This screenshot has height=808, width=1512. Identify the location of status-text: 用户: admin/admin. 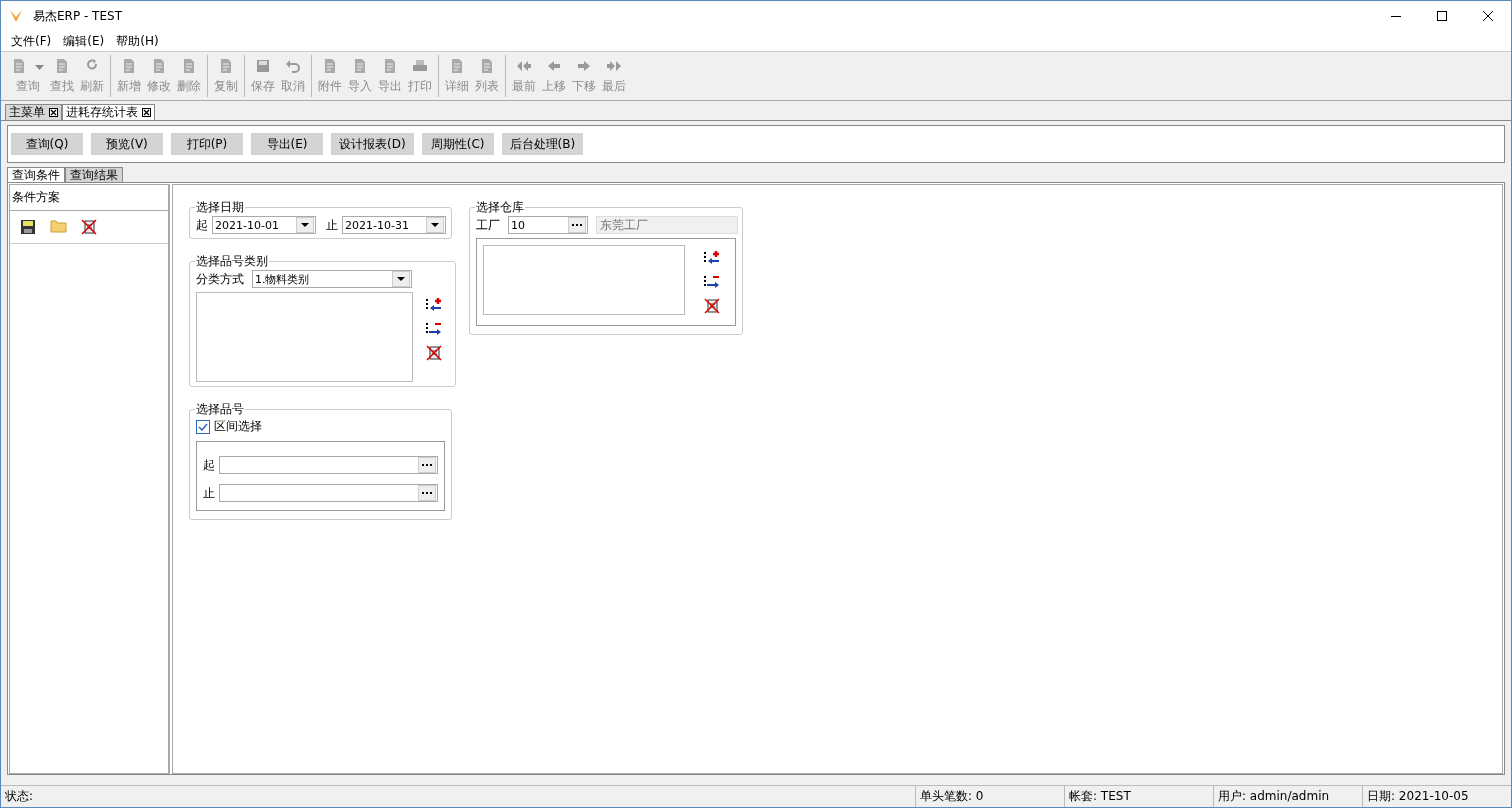
(1287, 796).